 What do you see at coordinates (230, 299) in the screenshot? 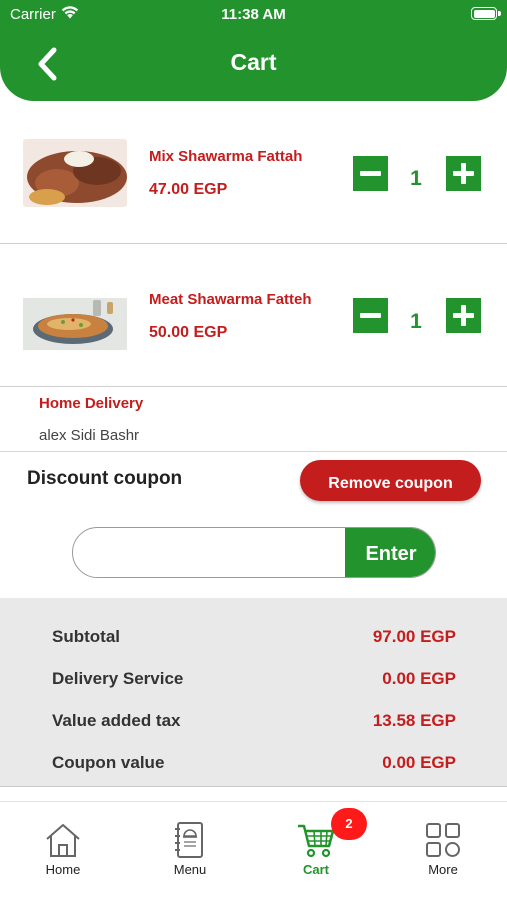
I see `item-name: Meat Shawarma Fatteh` at bounding box center [230, 299].